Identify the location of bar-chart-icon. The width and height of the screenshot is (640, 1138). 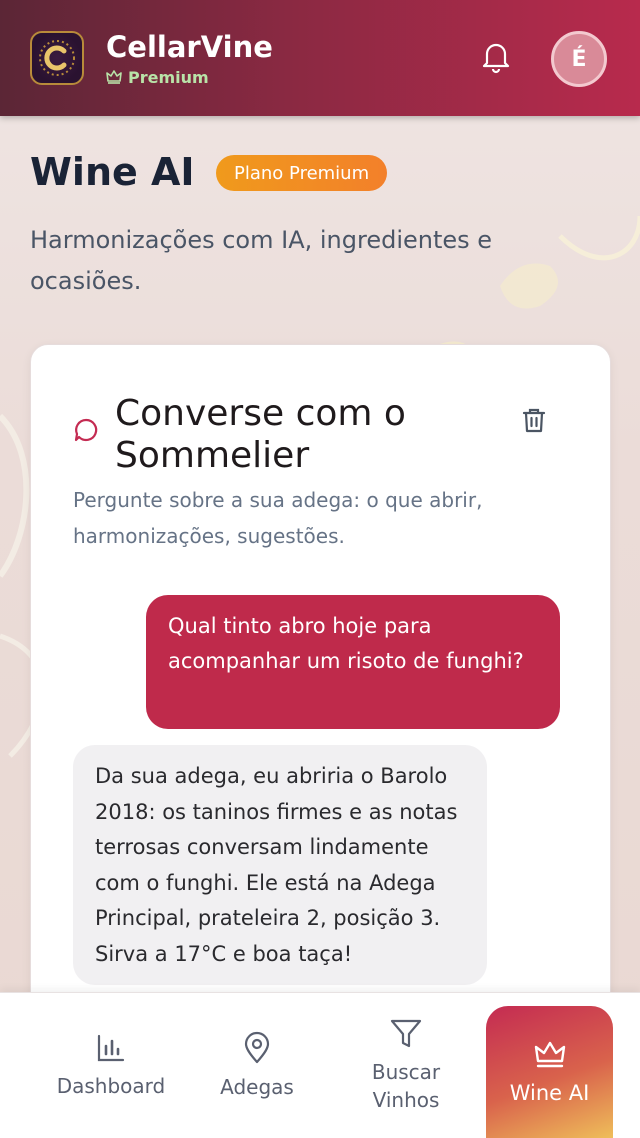
(111, 1048).